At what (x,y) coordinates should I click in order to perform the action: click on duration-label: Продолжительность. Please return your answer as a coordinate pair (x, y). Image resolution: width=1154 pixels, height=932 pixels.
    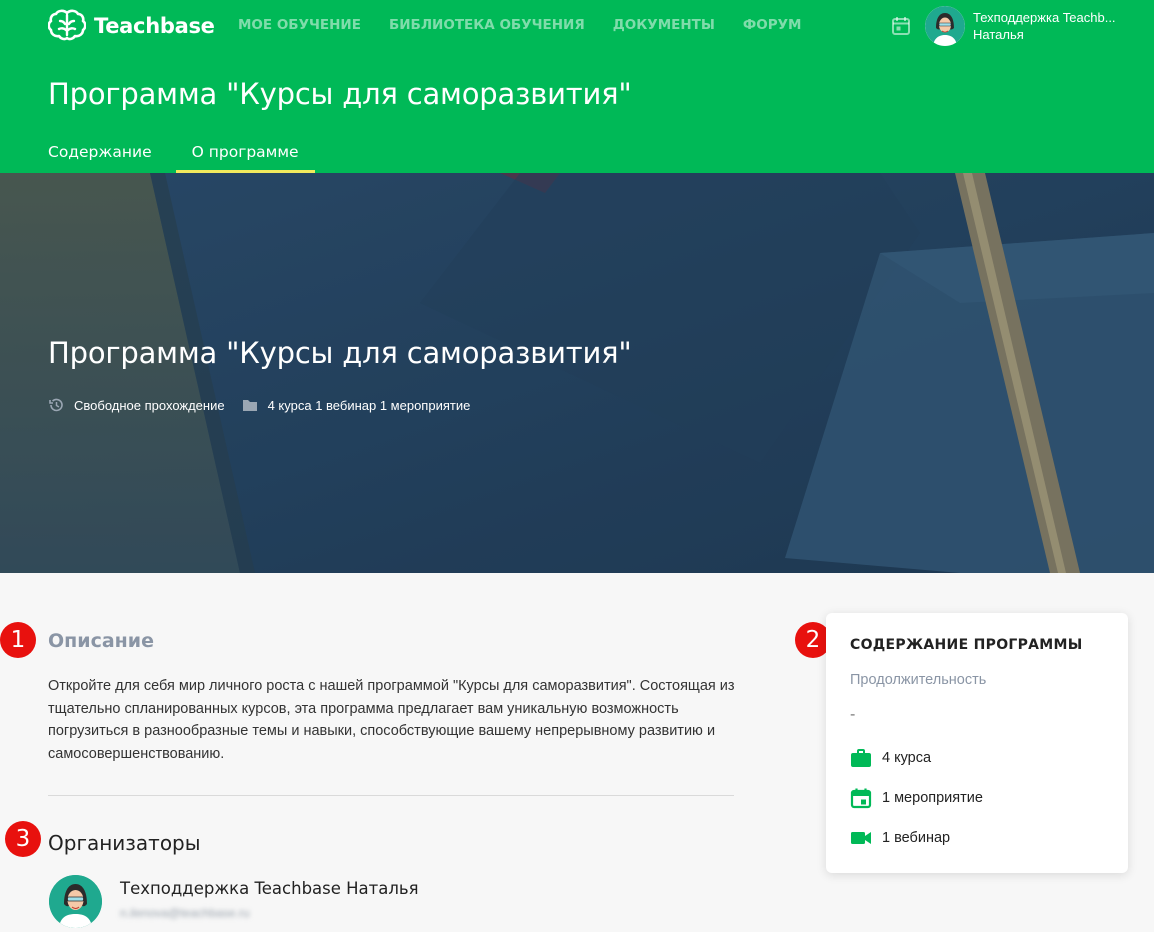
    Looking at the image, I should click on (918, 680).